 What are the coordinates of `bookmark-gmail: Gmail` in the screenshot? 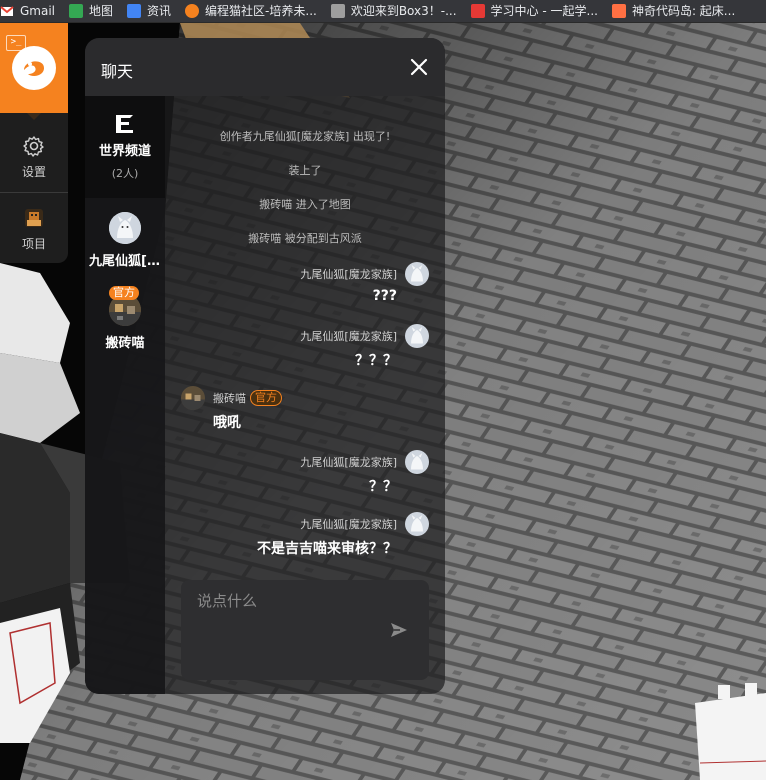 It's located at (27, 11).